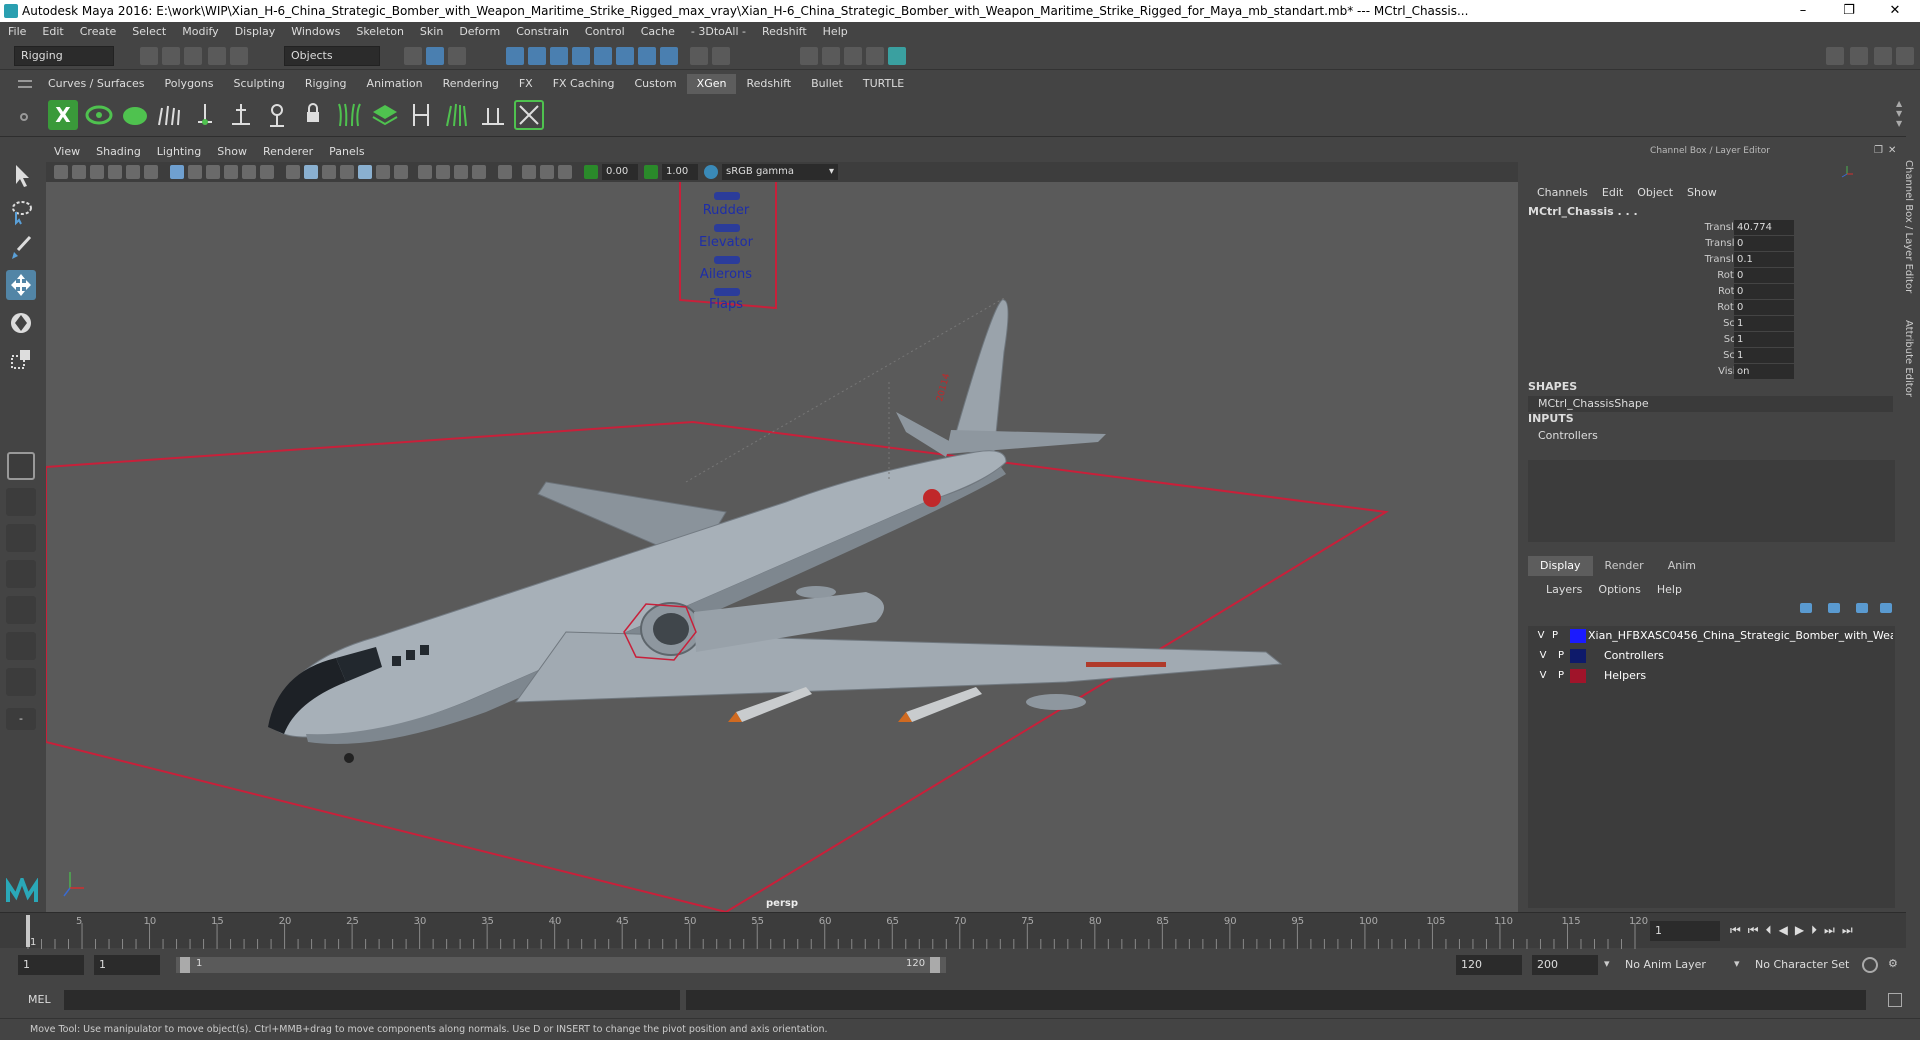 This screenshot has height=1040, width=1920. What do you see at coordinates (1806, 608) in the screenshot?
I see `move-layer-up-icon` at bounding box center [1806, 608].